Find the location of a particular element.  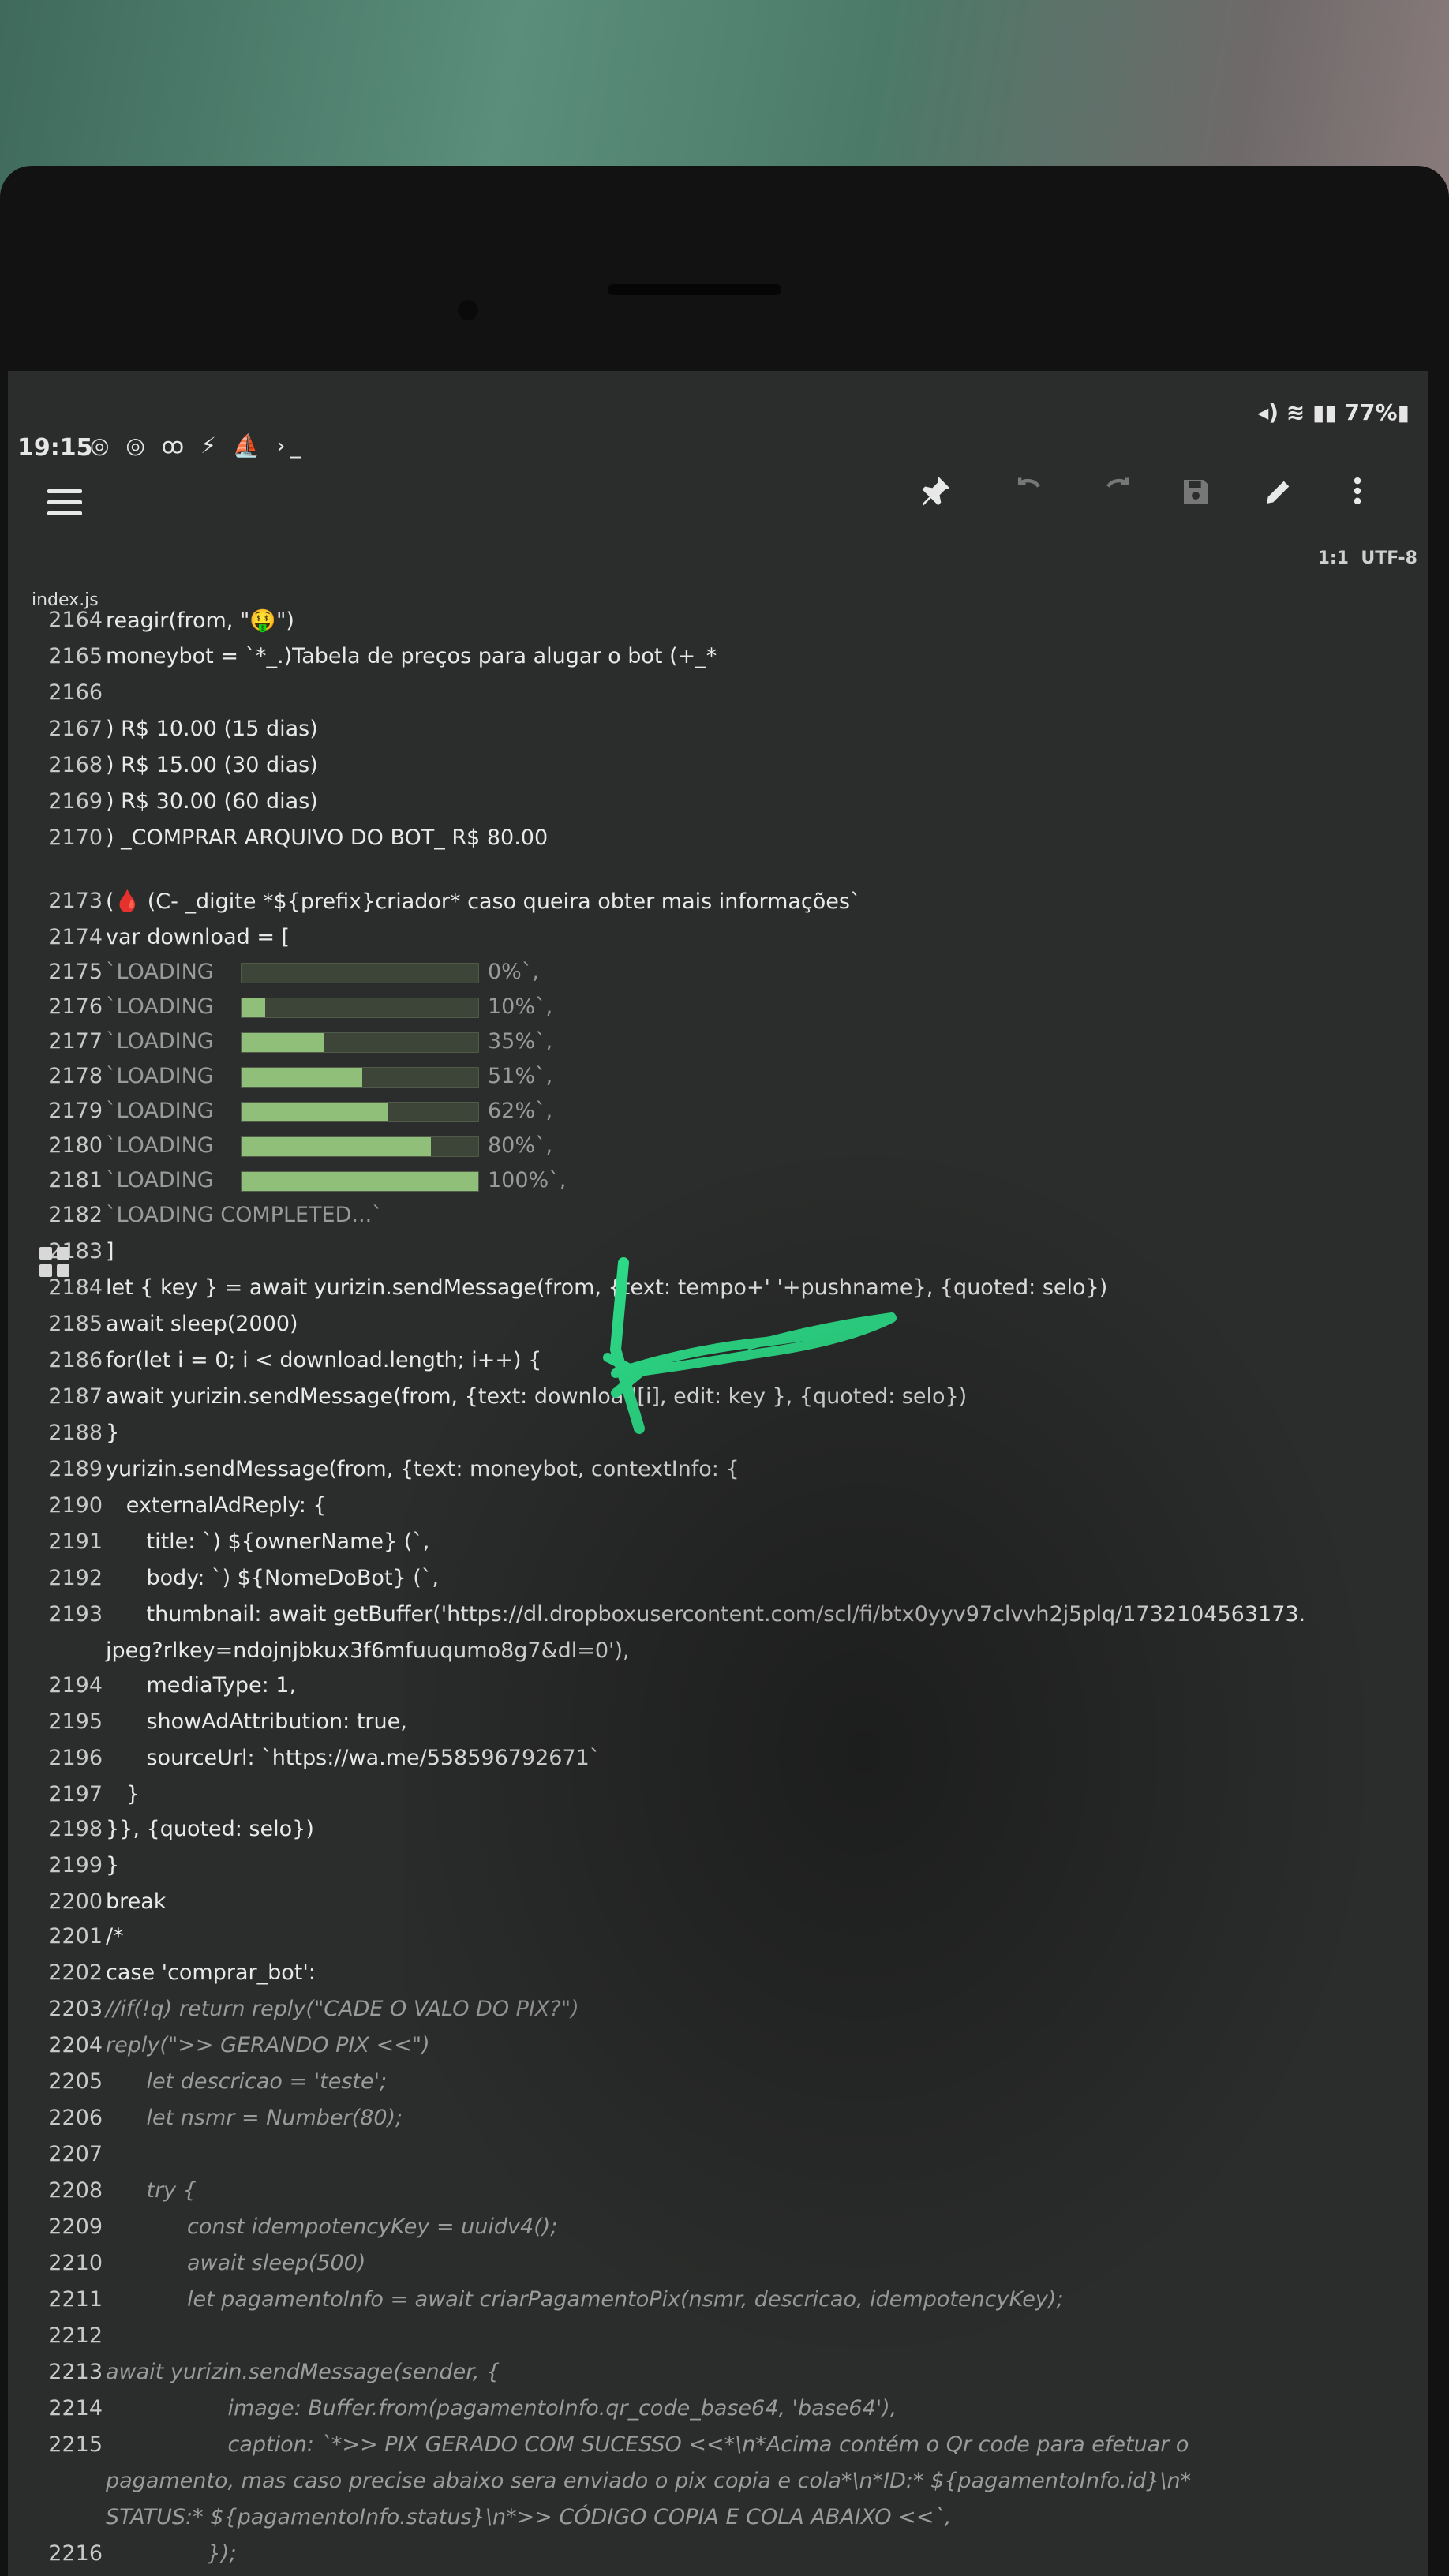

code-line: reply(">> GERANDO PIX <<") is located at coordinates (268, 2045).